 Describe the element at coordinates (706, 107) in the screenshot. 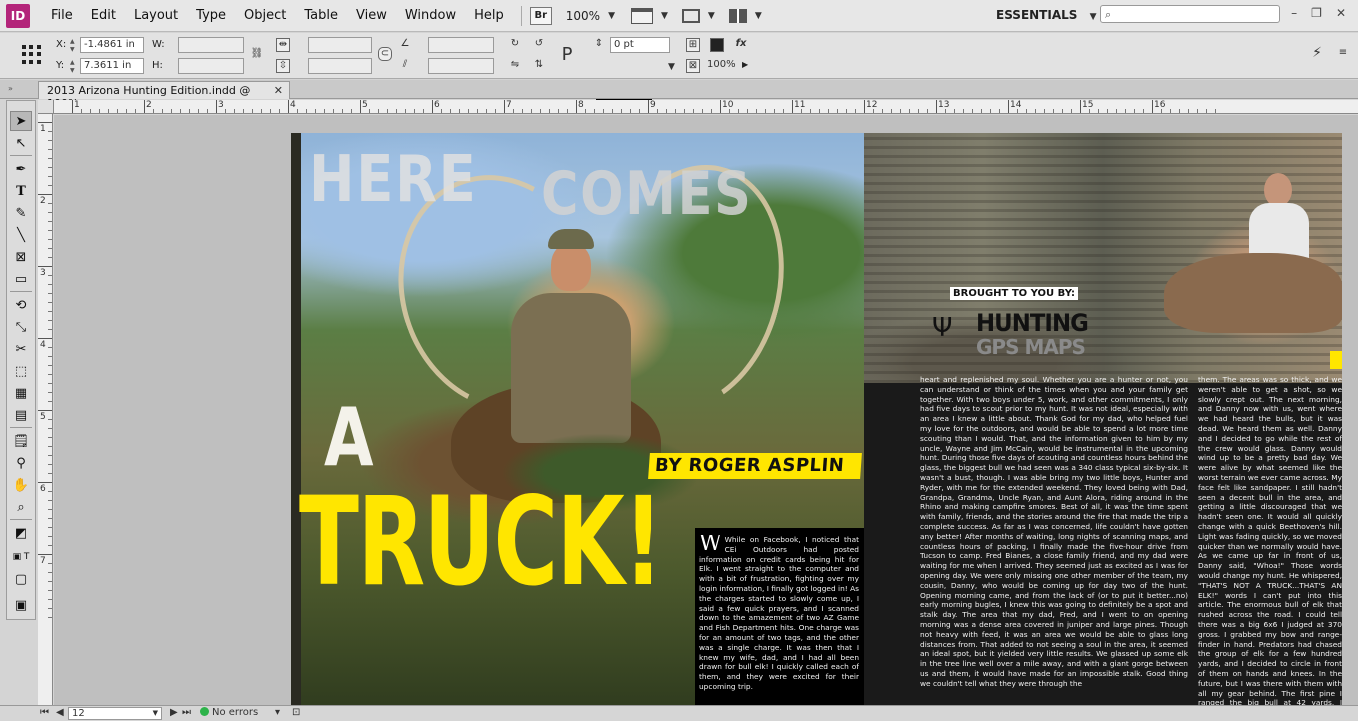

I see `horizontal-ruler: 1 2 3 4 5 6 7 8 9 10 11 12 13 14 15 16` at that location.